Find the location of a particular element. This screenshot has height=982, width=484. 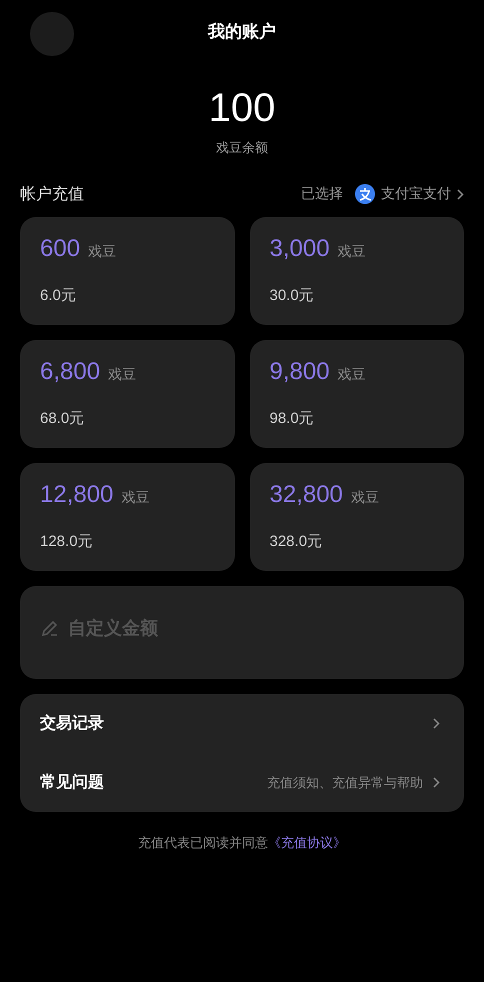

package-card: 32,800 戏豆 328.0元 is located at coordinates (357, 517).